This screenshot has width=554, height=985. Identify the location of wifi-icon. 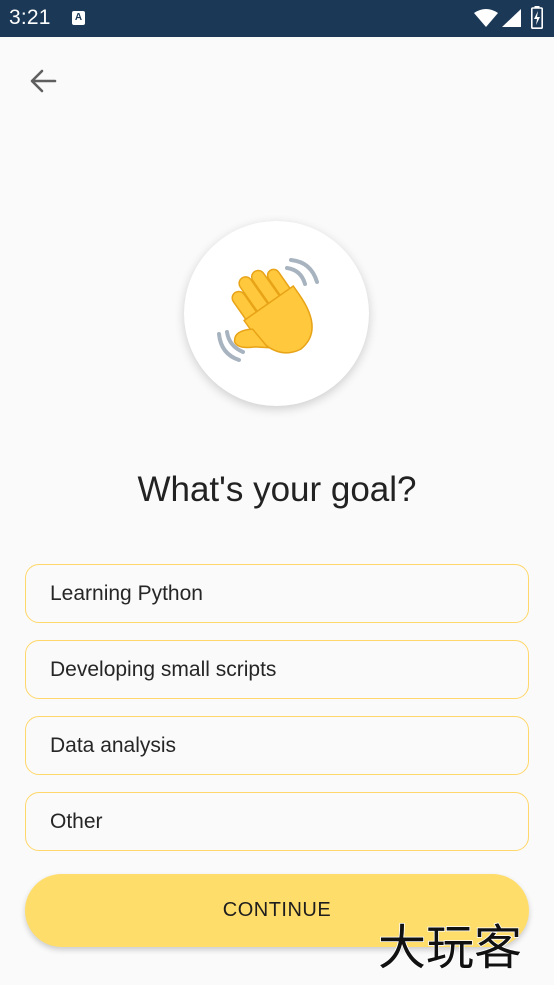
(486, 18).